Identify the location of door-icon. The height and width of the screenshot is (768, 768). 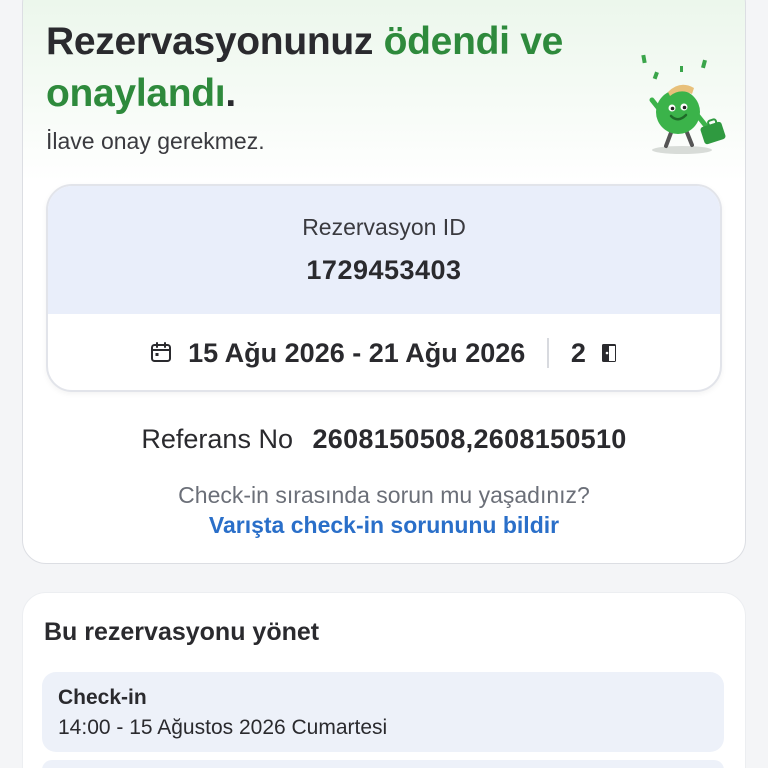
(608, 353).